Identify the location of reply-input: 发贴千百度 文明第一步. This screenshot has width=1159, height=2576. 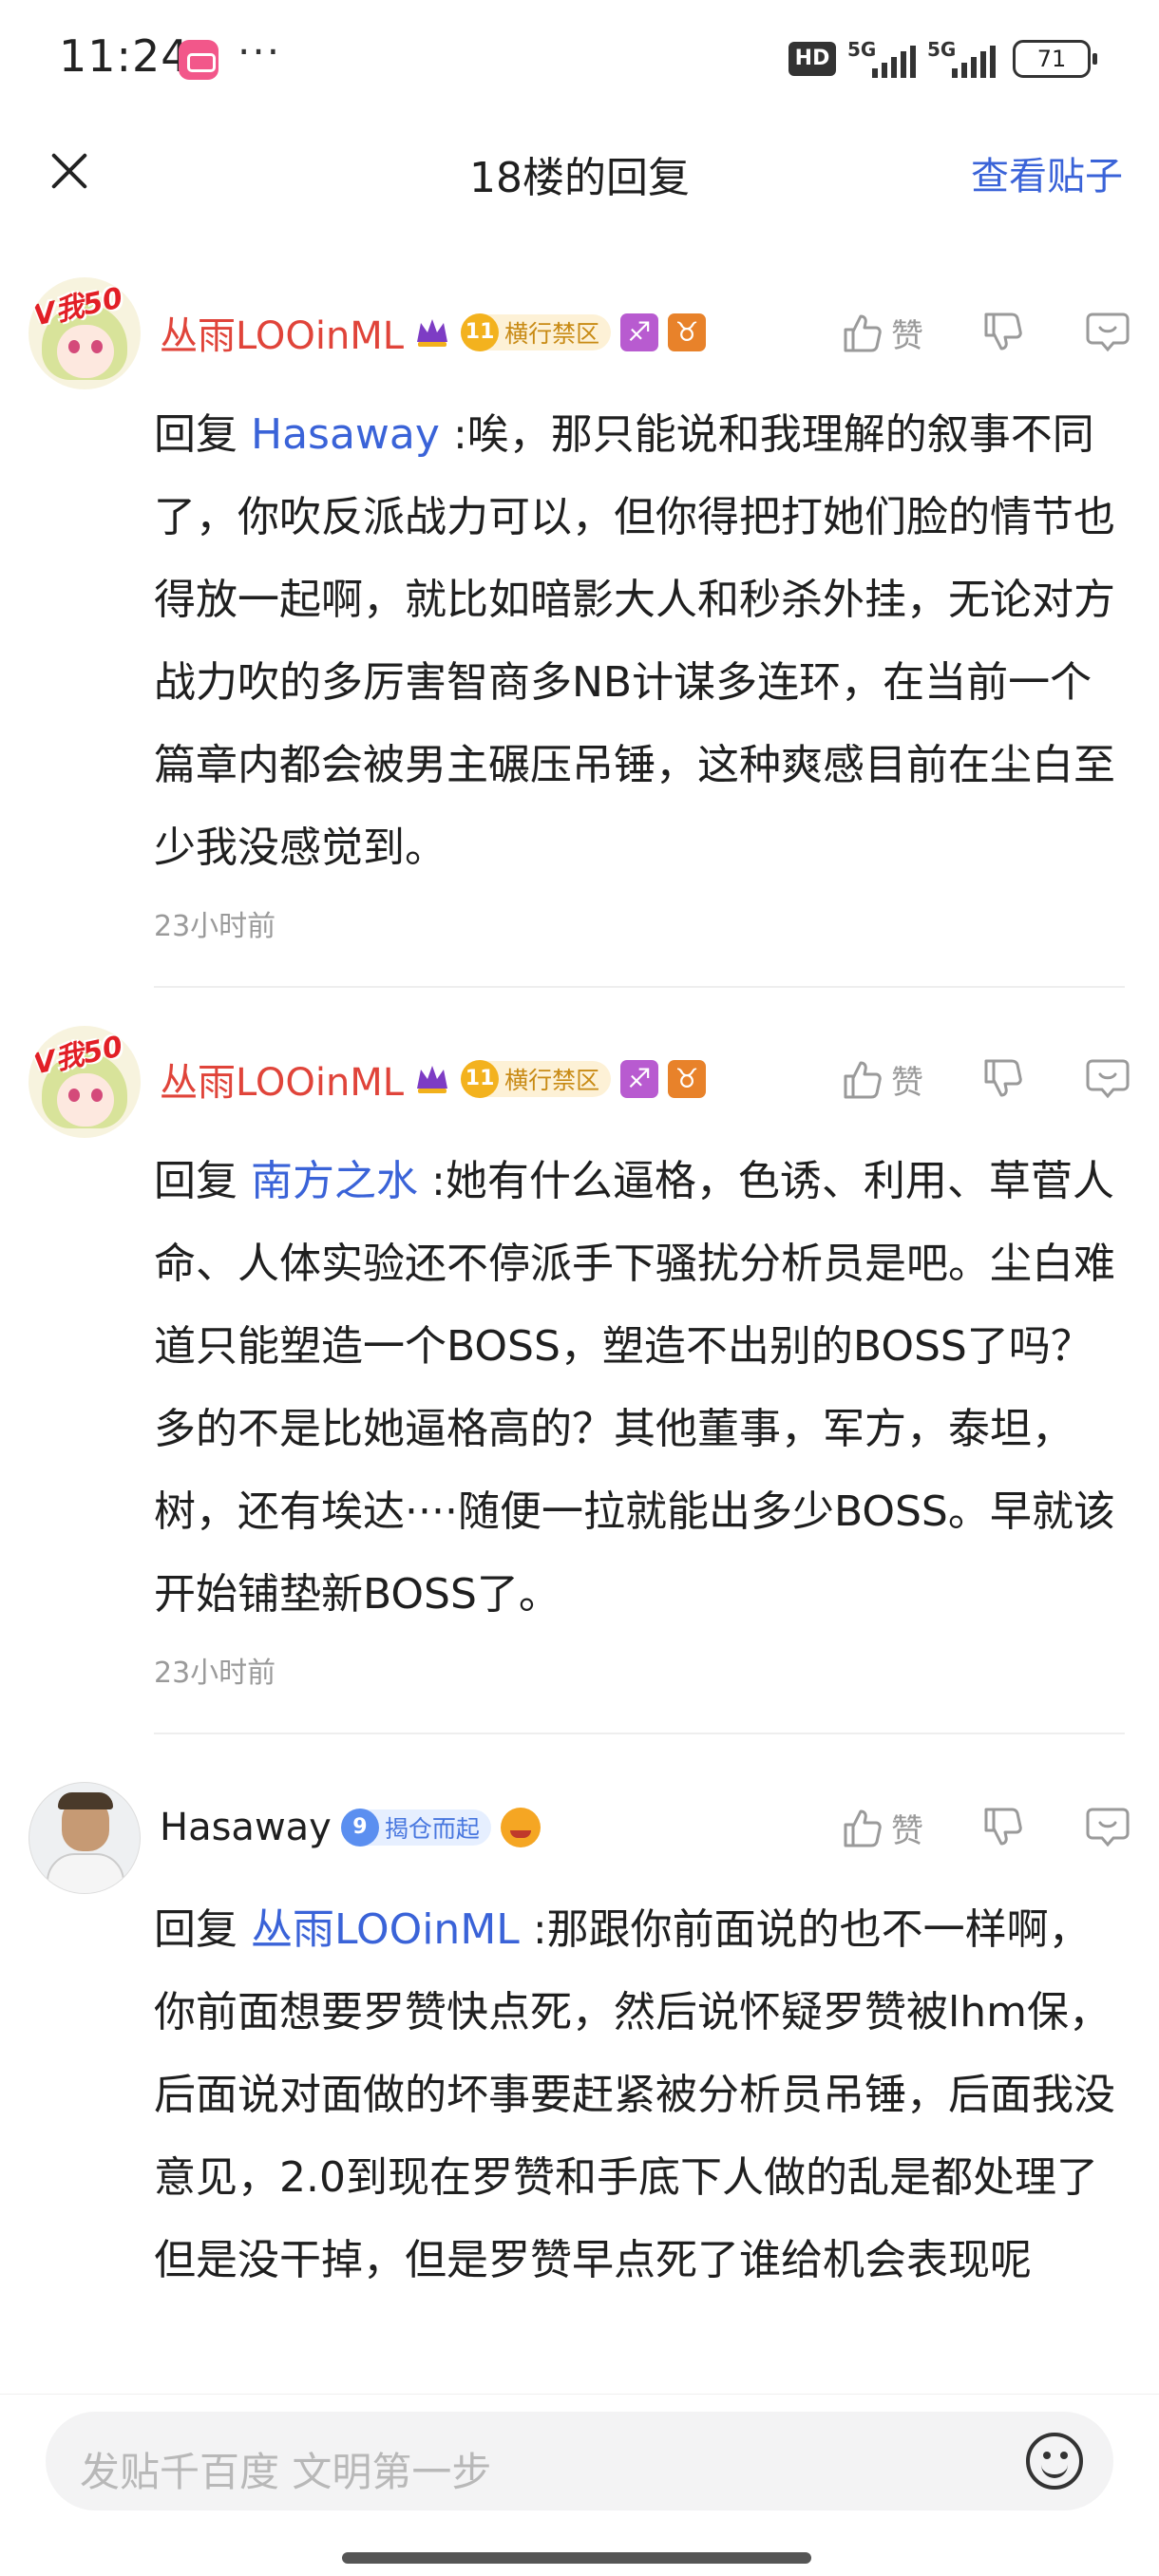
(579, 2461).